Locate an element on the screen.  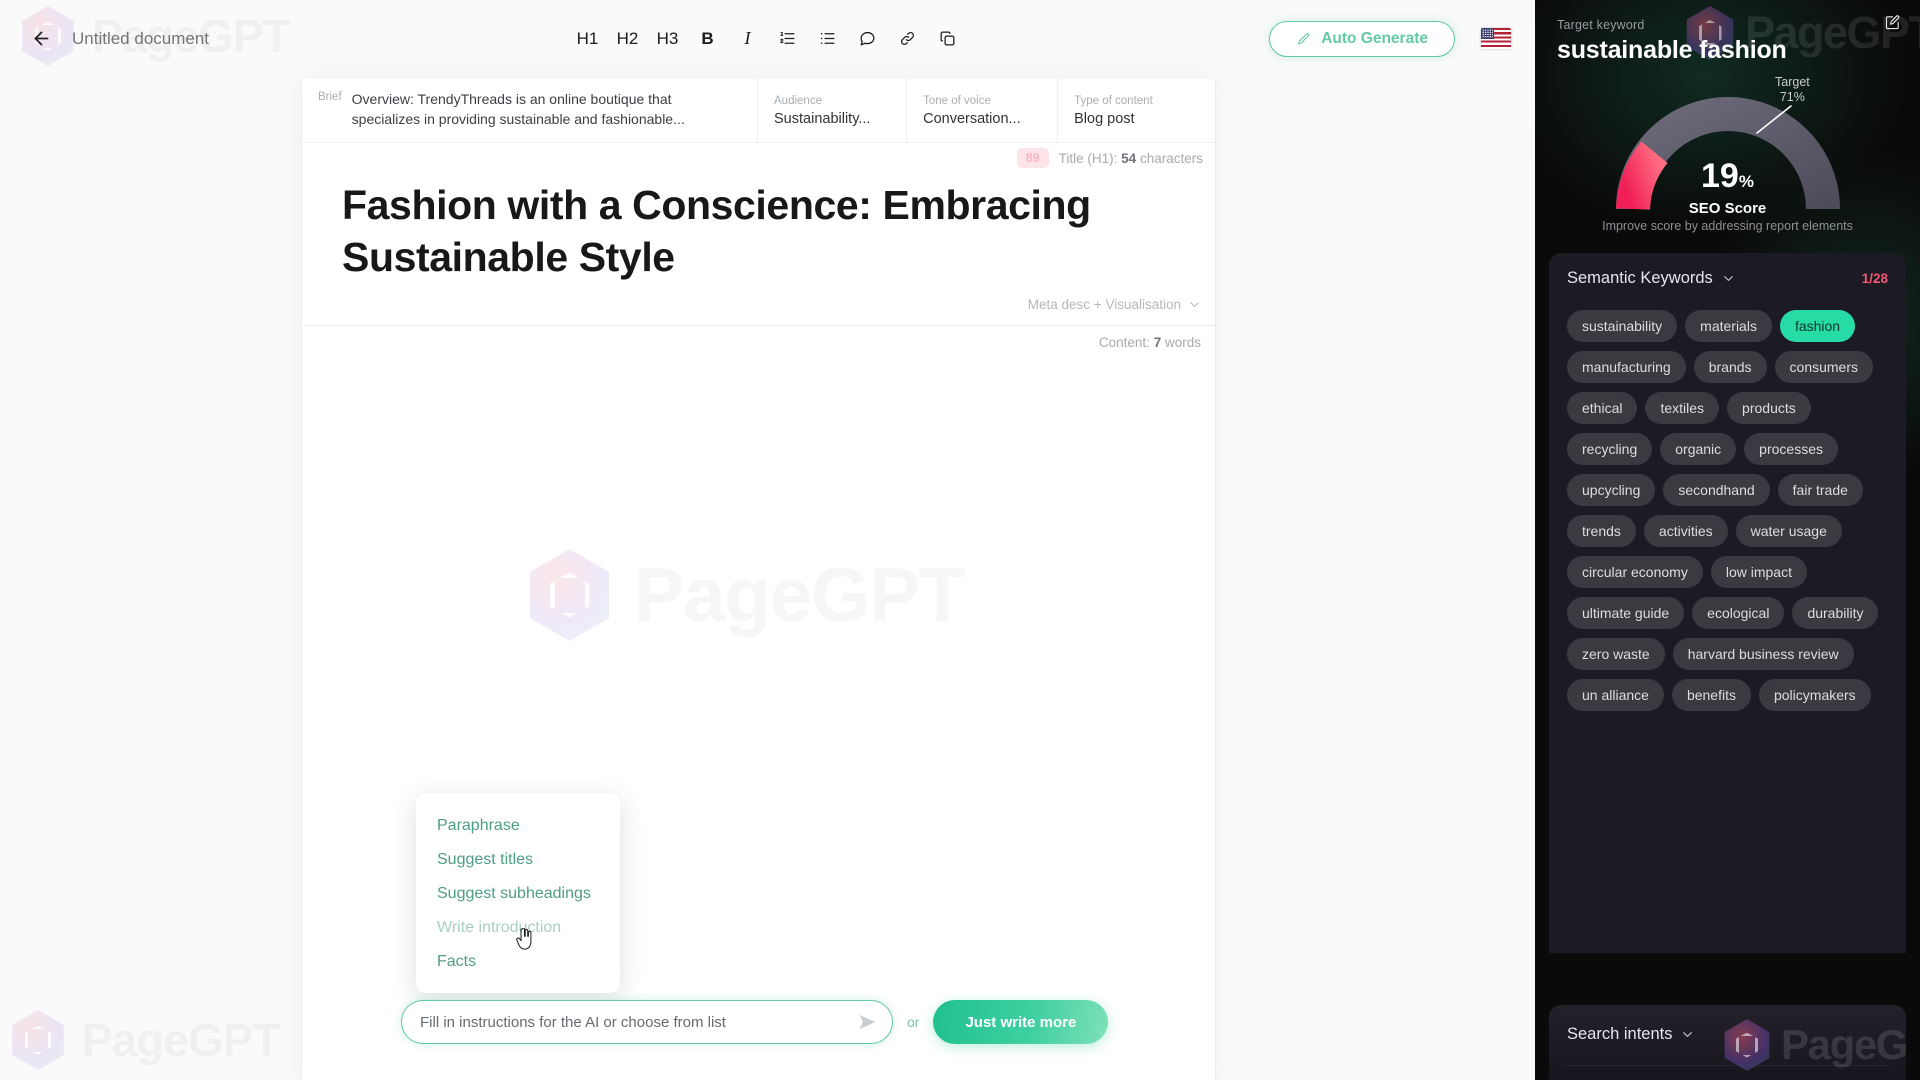
semantic-keyword-chip: un alliance is located at coordinates (1615, 695).